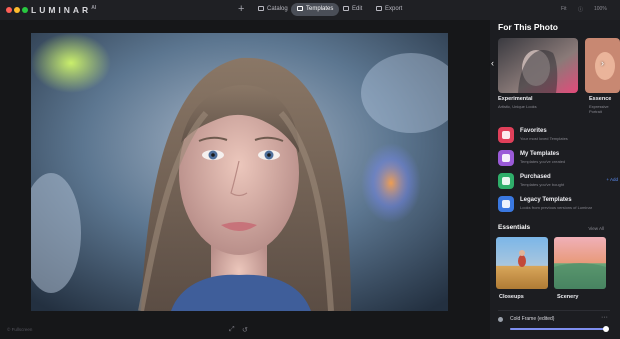  What do you see at coordinates (535, 177) in the screenshot?
I see `row-title: Purchased` at bounding box center [535, 177].